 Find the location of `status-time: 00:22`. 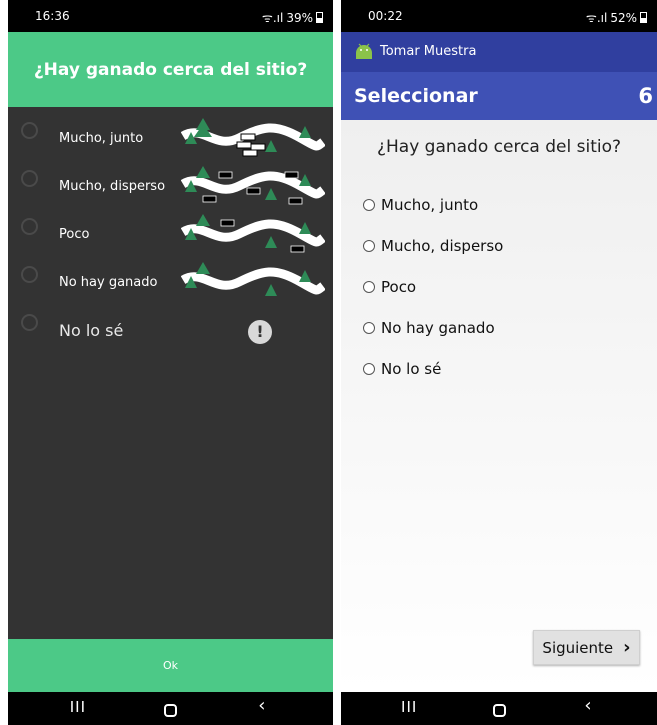

status-time: 00:22 is located at coordinates (385, 16).